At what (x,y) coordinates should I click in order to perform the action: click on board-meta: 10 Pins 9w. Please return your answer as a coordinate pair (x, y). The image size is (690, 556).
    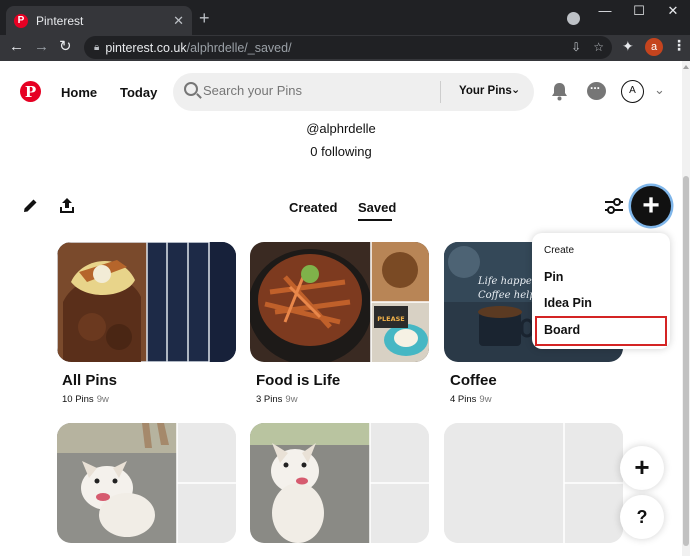
    Looking at the image, I should click on (85, 399).